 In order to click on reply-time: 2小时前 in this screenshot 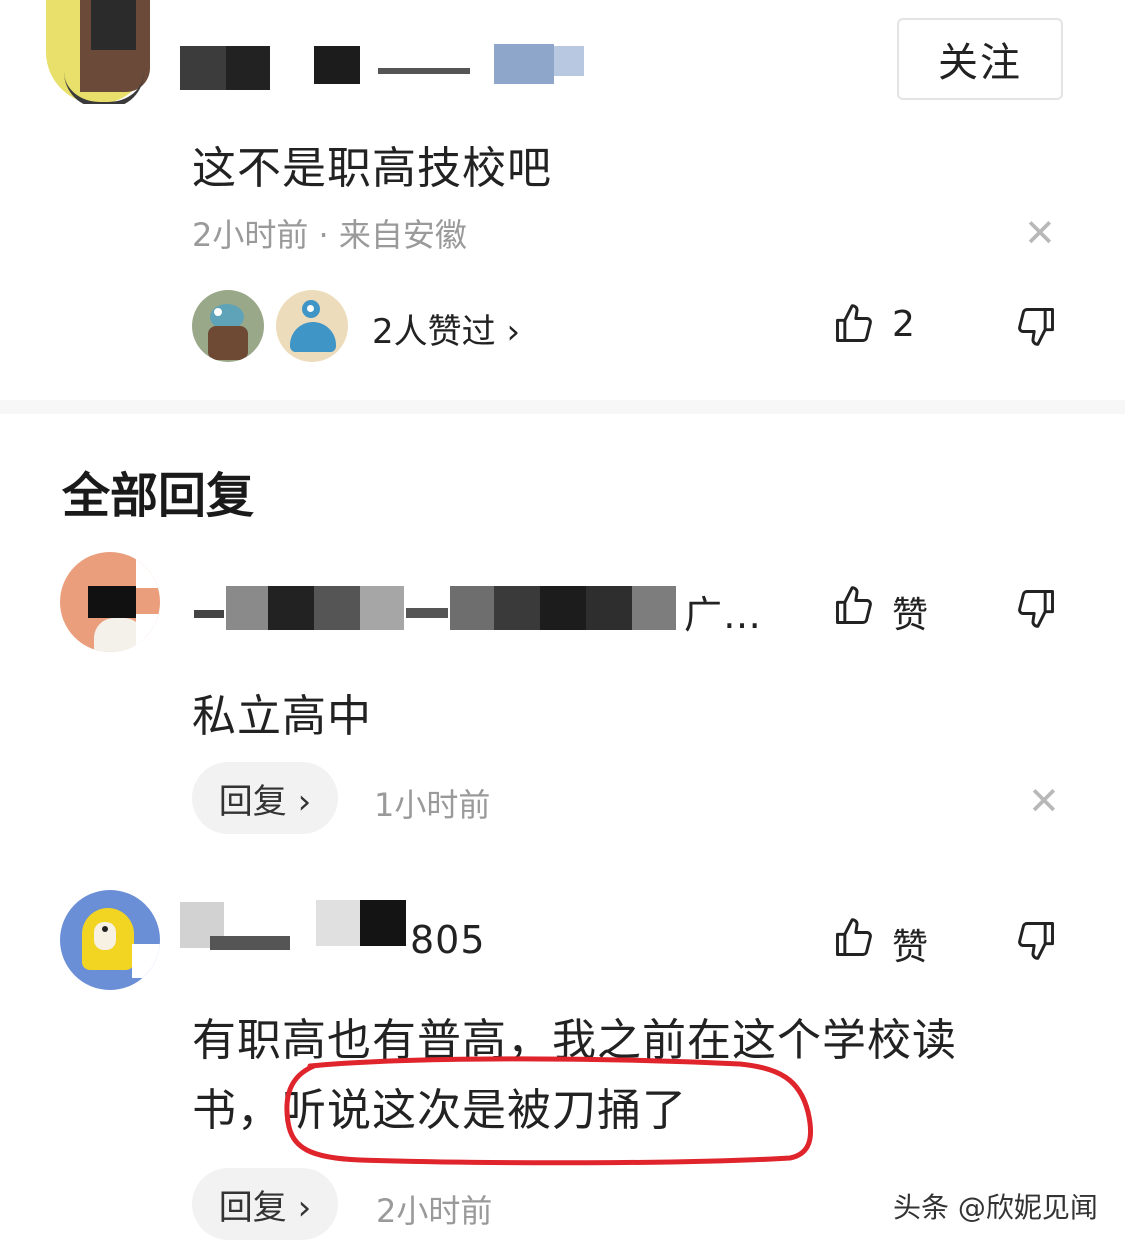, I will do `click(434, 1211)`.